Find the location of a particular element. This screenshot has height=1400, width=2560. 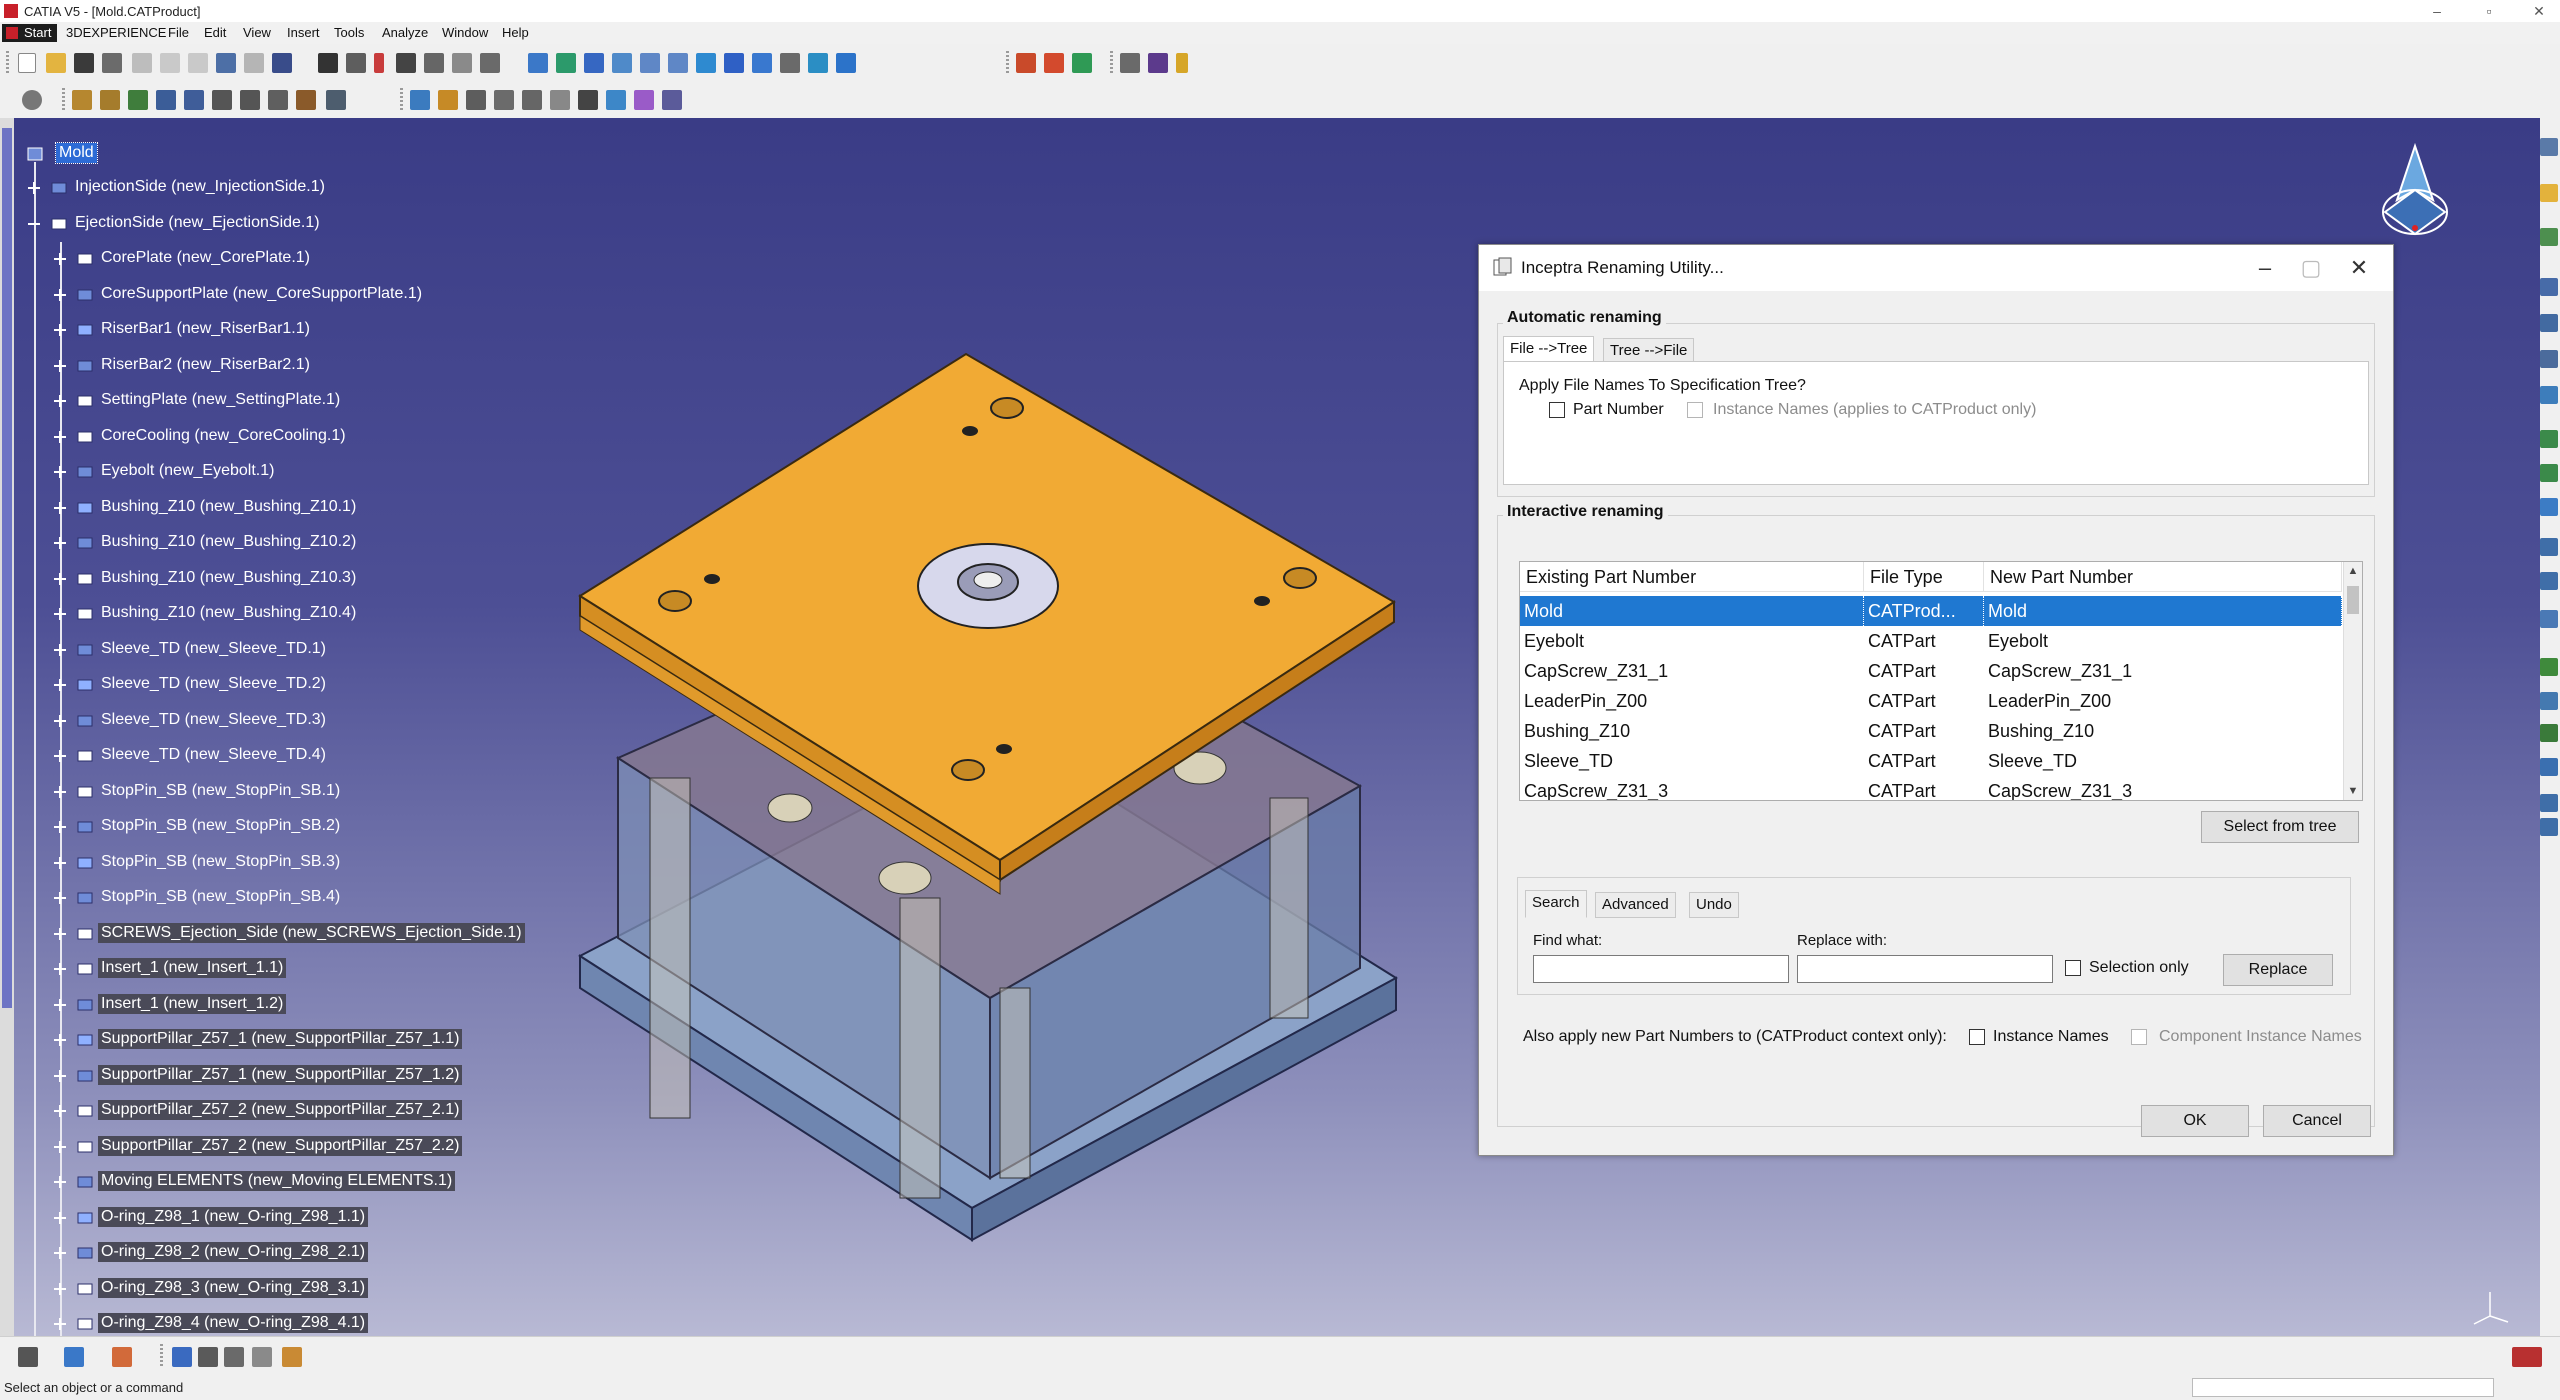

line-icon is located at coordinates (208, 1357).